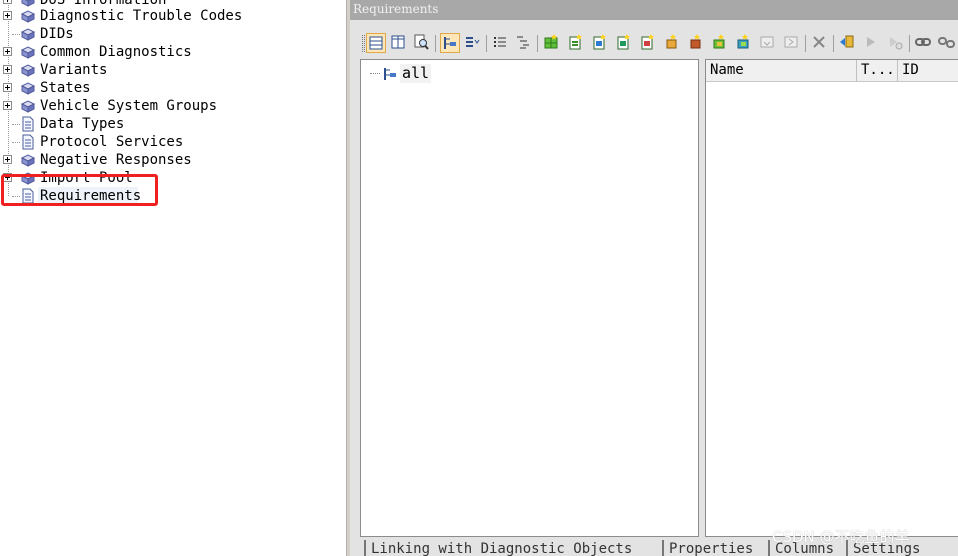 Image resolution: width=958 pixels, height=556 pixels. Describe the element at coordinates (416, 73) in the screenshot. I see `tree-root-all: all` at that location.